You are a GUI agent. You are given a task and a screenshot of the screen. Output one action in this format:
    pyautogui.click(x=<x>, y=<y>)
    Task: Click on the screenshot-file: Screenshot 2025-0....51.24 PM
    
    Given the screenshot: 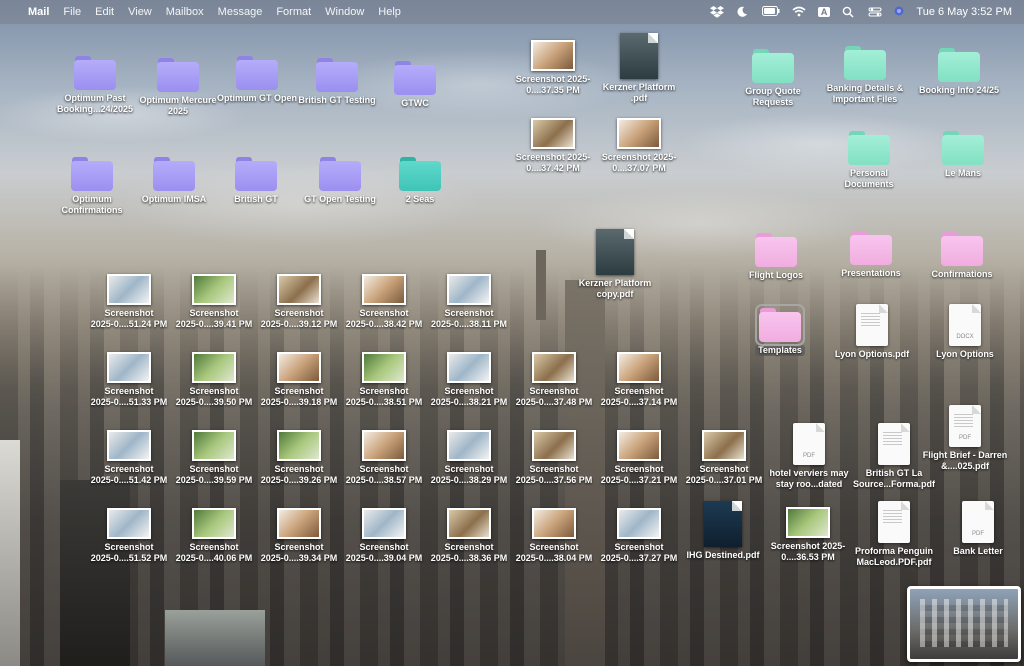 What is the action you would take?
    pyautogui.click(x=129, y=302)
    